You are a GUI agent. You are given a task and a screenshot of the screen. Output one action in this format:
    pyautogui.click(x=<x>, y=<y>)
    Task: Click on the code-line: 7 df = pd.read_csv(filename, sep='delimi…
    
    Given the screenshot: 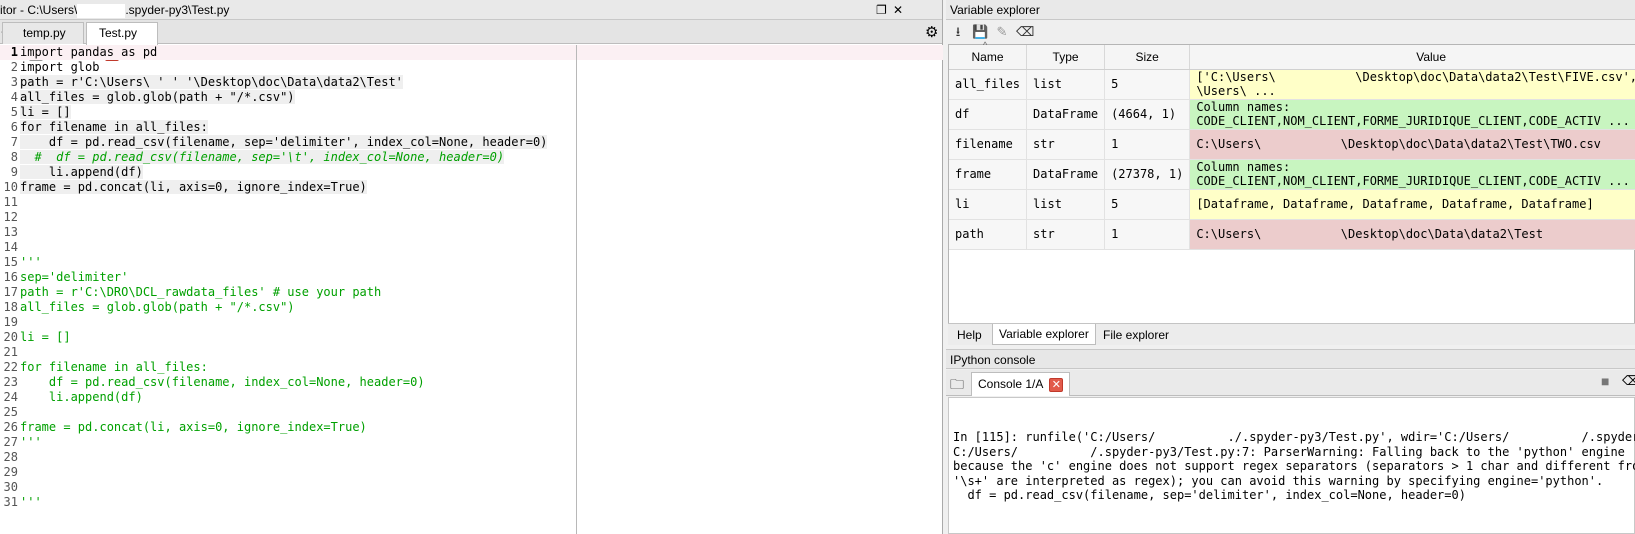 What is the action you would take?
    pyautogui.click(x=471, y=142)
    